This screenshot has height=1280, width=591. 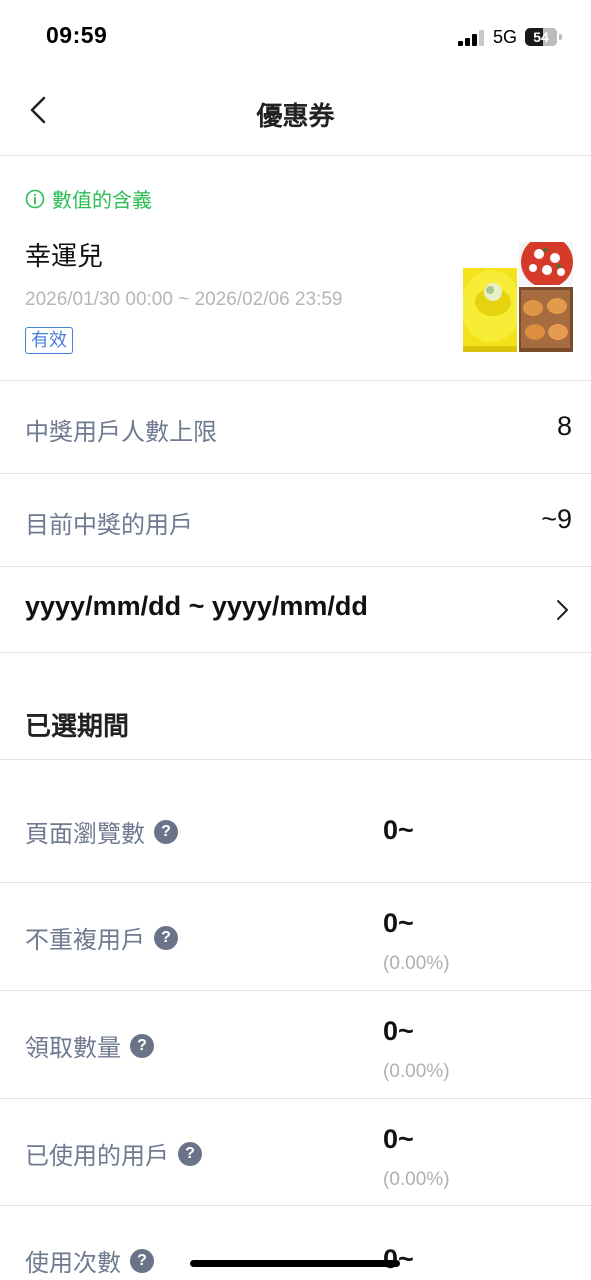 I want to click on status-badge: 有效, so click(x=49, y=340).